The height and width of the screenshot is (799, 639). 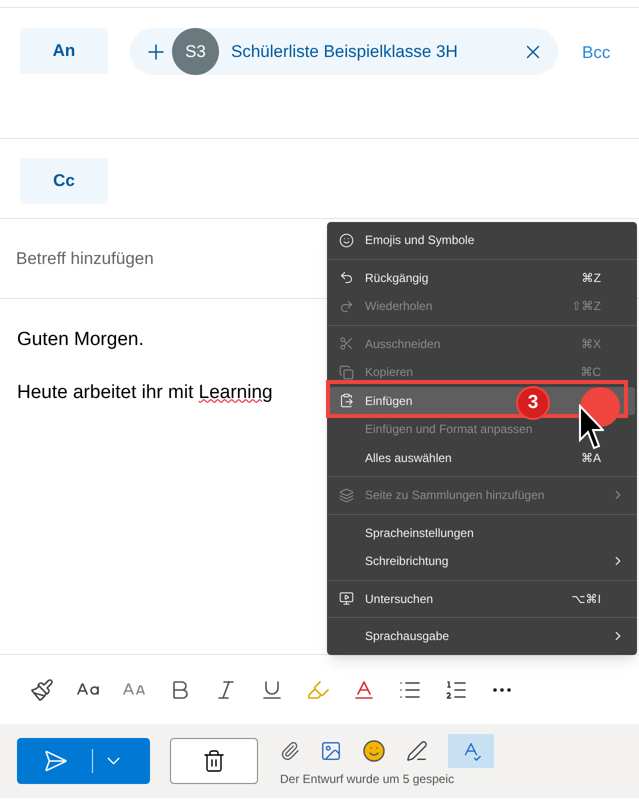 What do you see at coordinates (471, 751) in the screenshot?
I see `editor-button` at bounding box center [471, 751].